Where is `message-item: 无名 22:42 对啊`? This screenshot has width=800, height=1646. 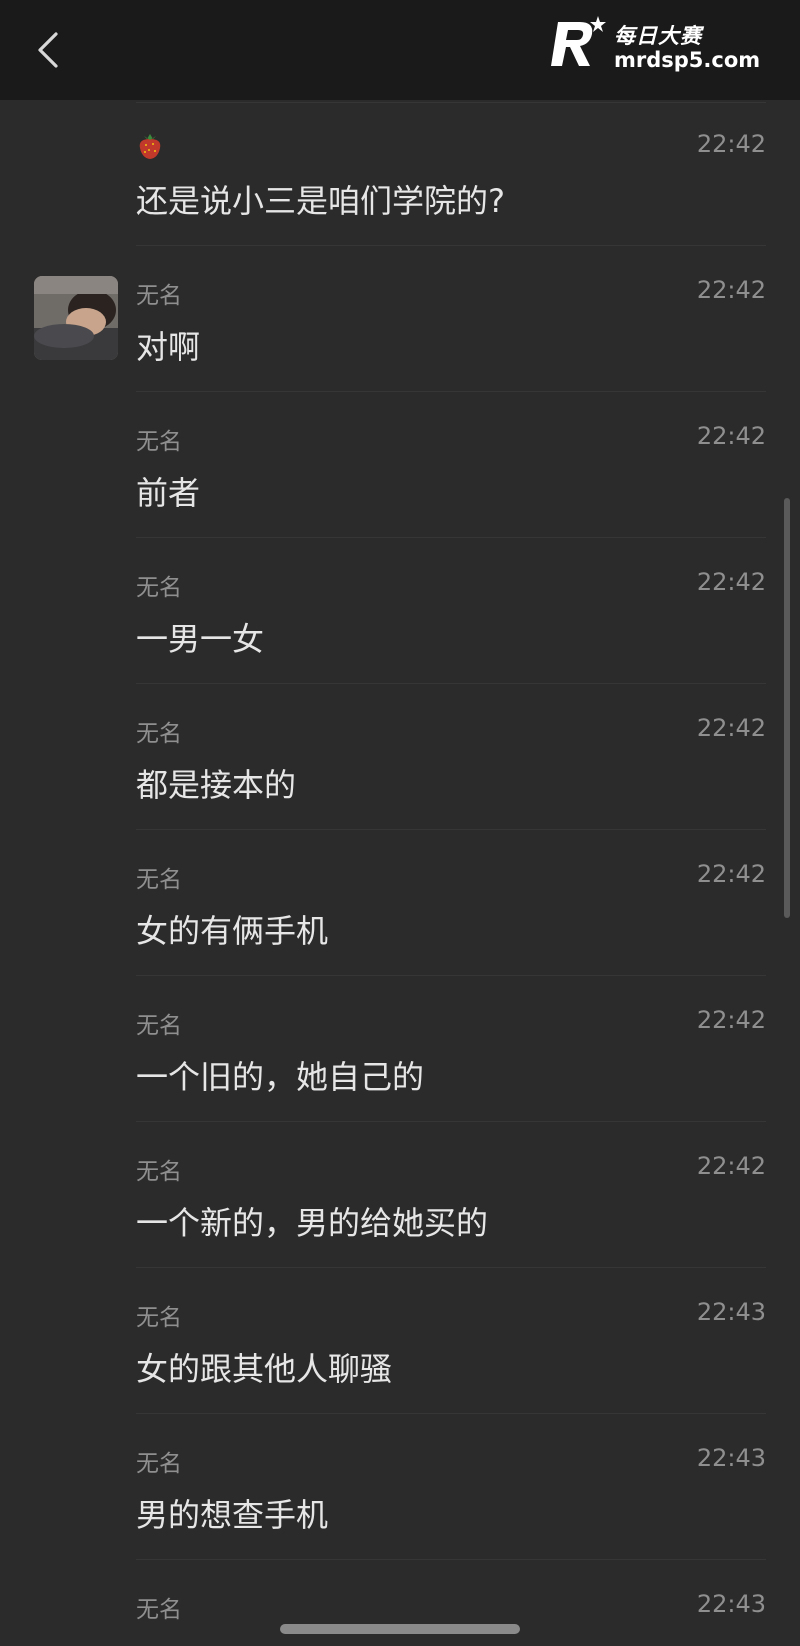 message-item: 无名 22:42 对啊 is located at coordinates (400, 319).